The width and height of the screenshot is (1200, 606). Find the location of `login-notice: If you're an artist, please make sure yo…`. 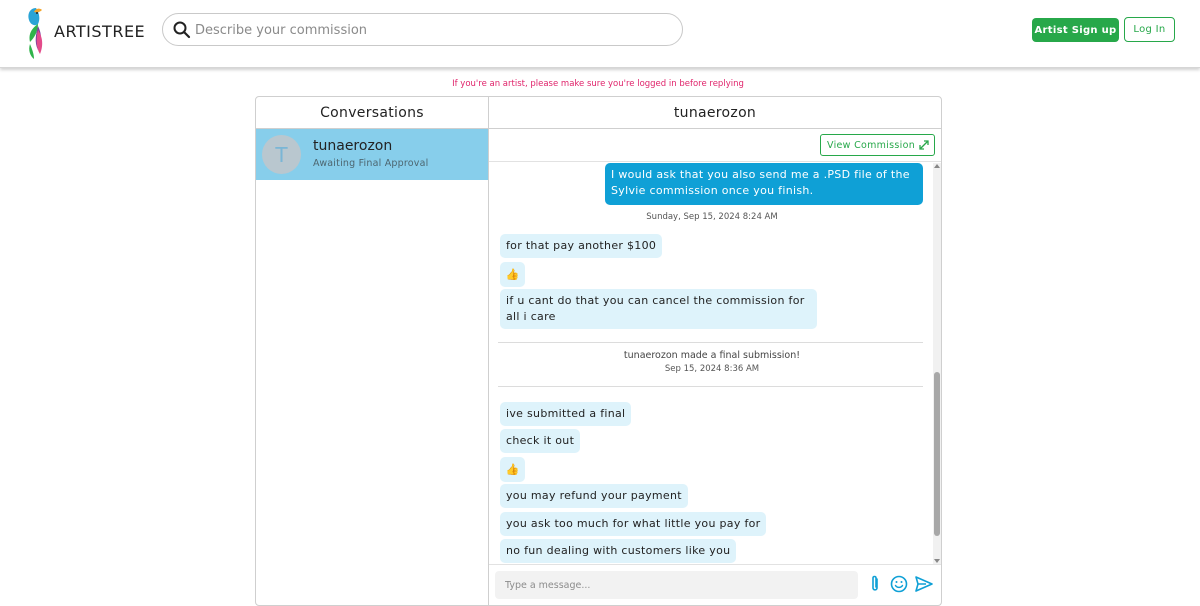

login-notice: If you're an artist, please make sure yo… is located at coordinates (598, 84).